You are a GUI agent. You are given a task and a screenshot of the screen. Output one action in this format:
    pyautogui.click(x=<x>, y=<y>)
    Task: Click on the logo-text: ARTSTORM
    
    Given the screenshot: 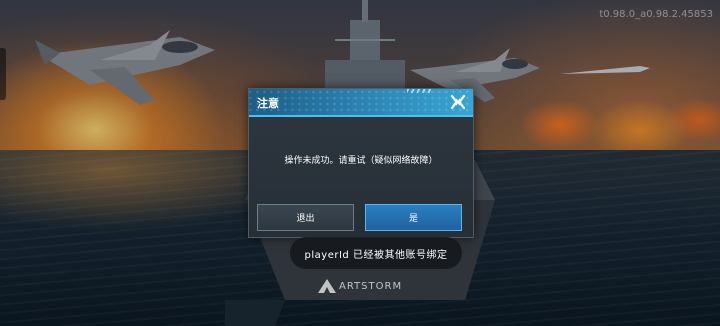 What is the action you would take?
    pyautogui.click(x=371, y=286)
    